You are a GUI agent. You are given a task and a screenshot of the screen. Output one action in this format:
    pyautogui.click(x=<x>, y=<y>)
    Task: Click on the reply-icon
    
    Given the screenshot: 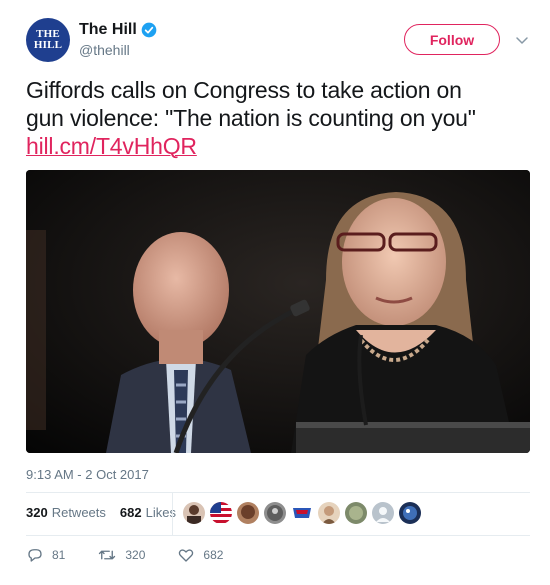 What is the action you would take?
    pyautogui.click(x=35, y=555)
    